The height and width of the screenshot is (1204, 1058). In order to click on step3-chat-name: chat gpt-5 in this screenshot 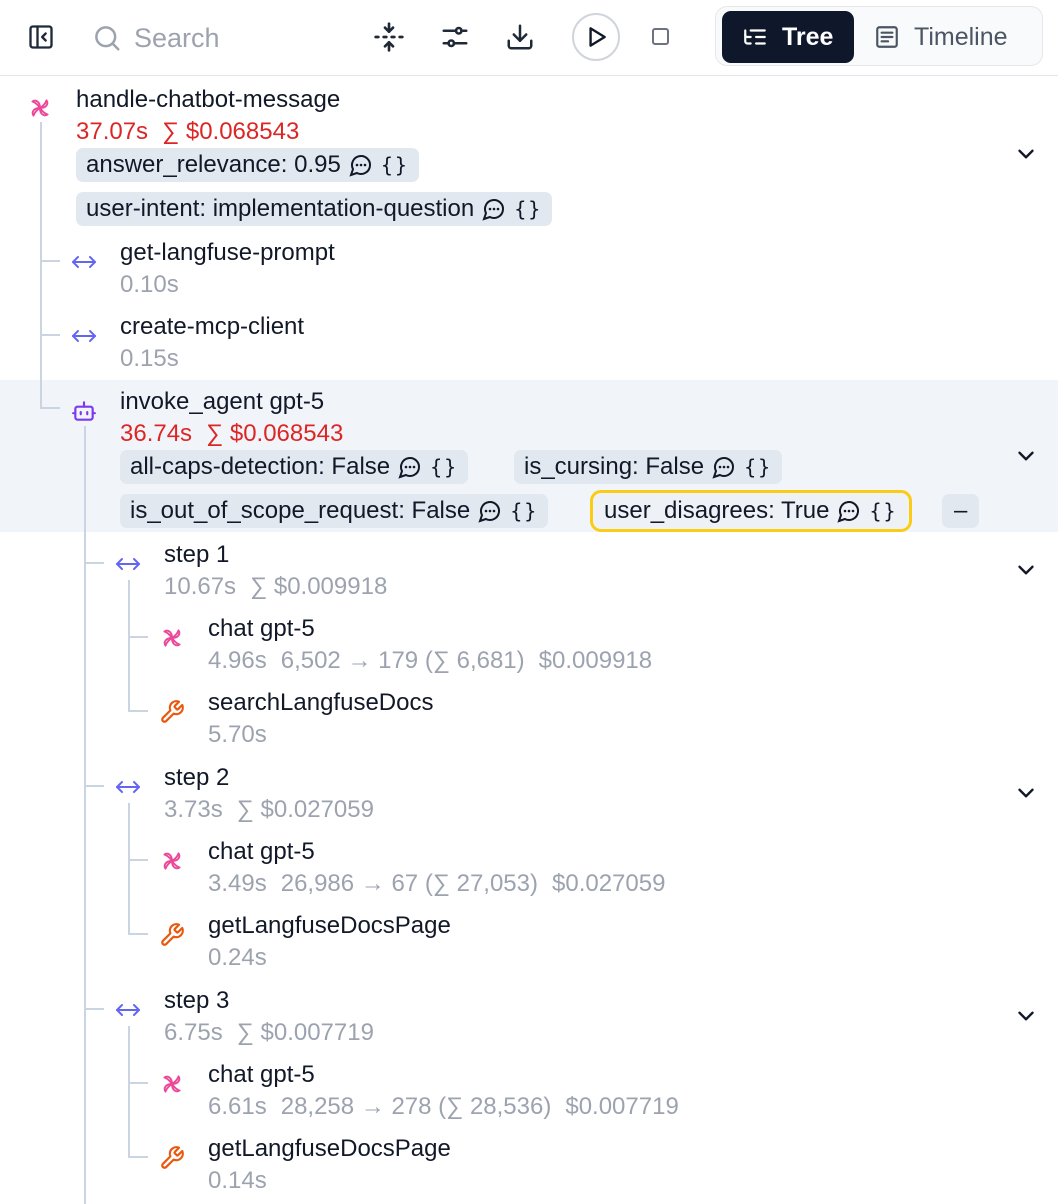, I will do `click(261, 1075)`.